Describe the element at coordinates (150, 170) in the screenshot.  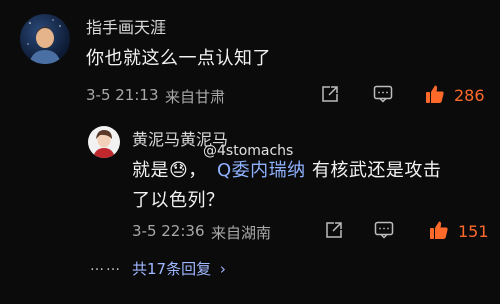
I see `reply-text-prefix: 就是` at that location.